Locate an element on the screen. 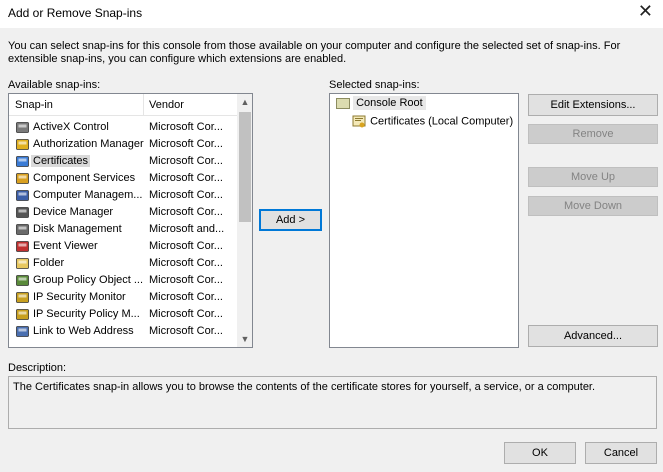 This screenshot has height=472, width=663. ok-button: OK is located at coordinates (540, 453).